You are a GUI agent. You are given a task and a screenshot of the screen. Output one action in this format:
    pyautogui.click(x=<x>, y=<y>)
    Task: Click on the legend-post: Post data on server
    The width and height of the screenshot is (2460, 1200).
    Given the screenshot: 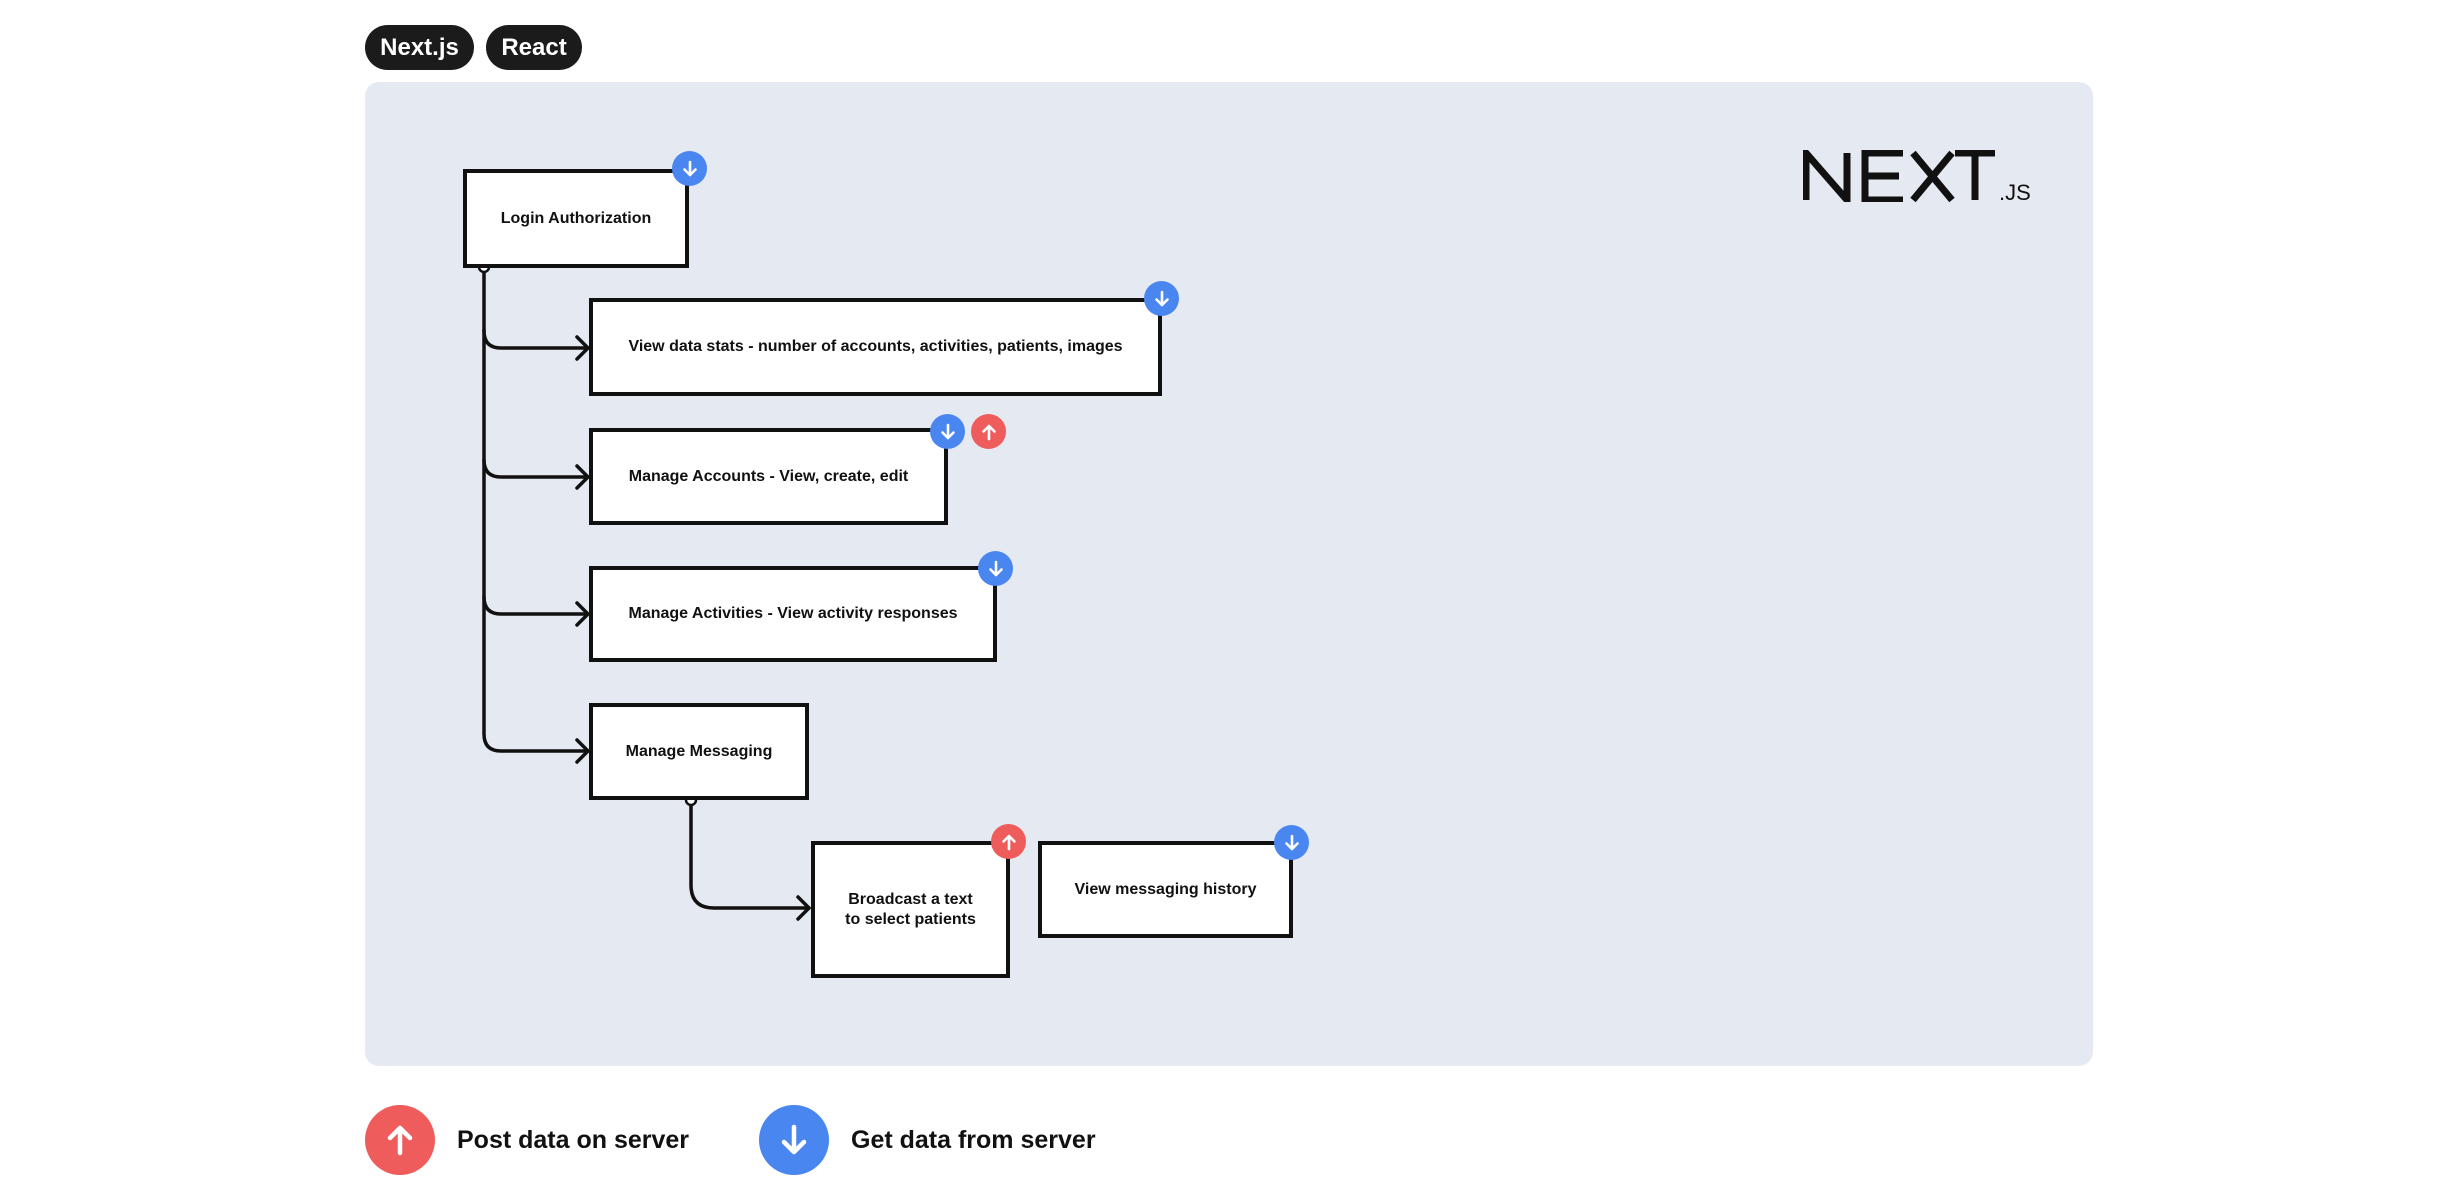 What is the action you would take?
    pyautogui.click(x=527, y=1140)
    